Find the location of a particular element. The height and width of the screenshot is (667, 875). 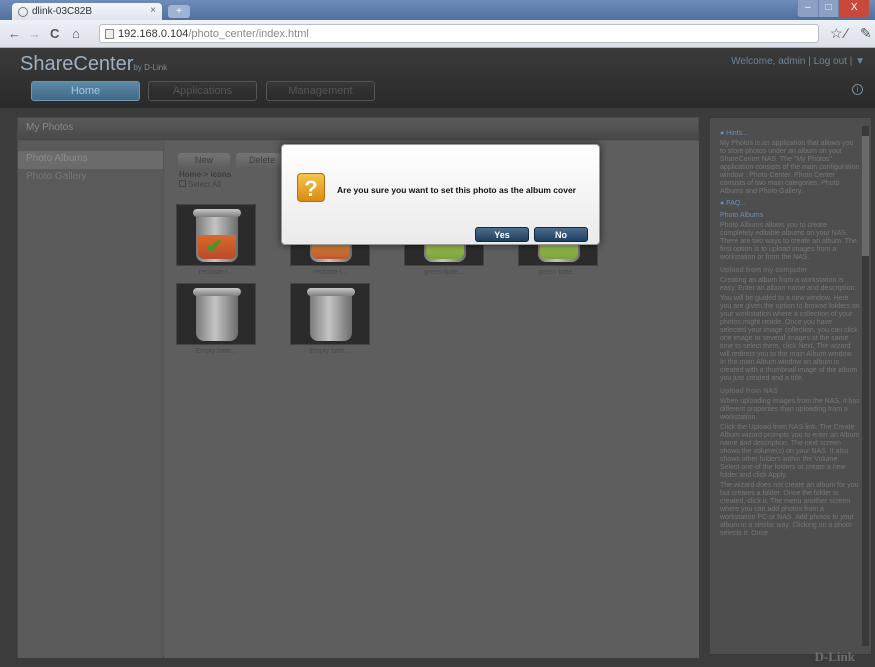

close-window-button: X is located at coordinates (853, 8).